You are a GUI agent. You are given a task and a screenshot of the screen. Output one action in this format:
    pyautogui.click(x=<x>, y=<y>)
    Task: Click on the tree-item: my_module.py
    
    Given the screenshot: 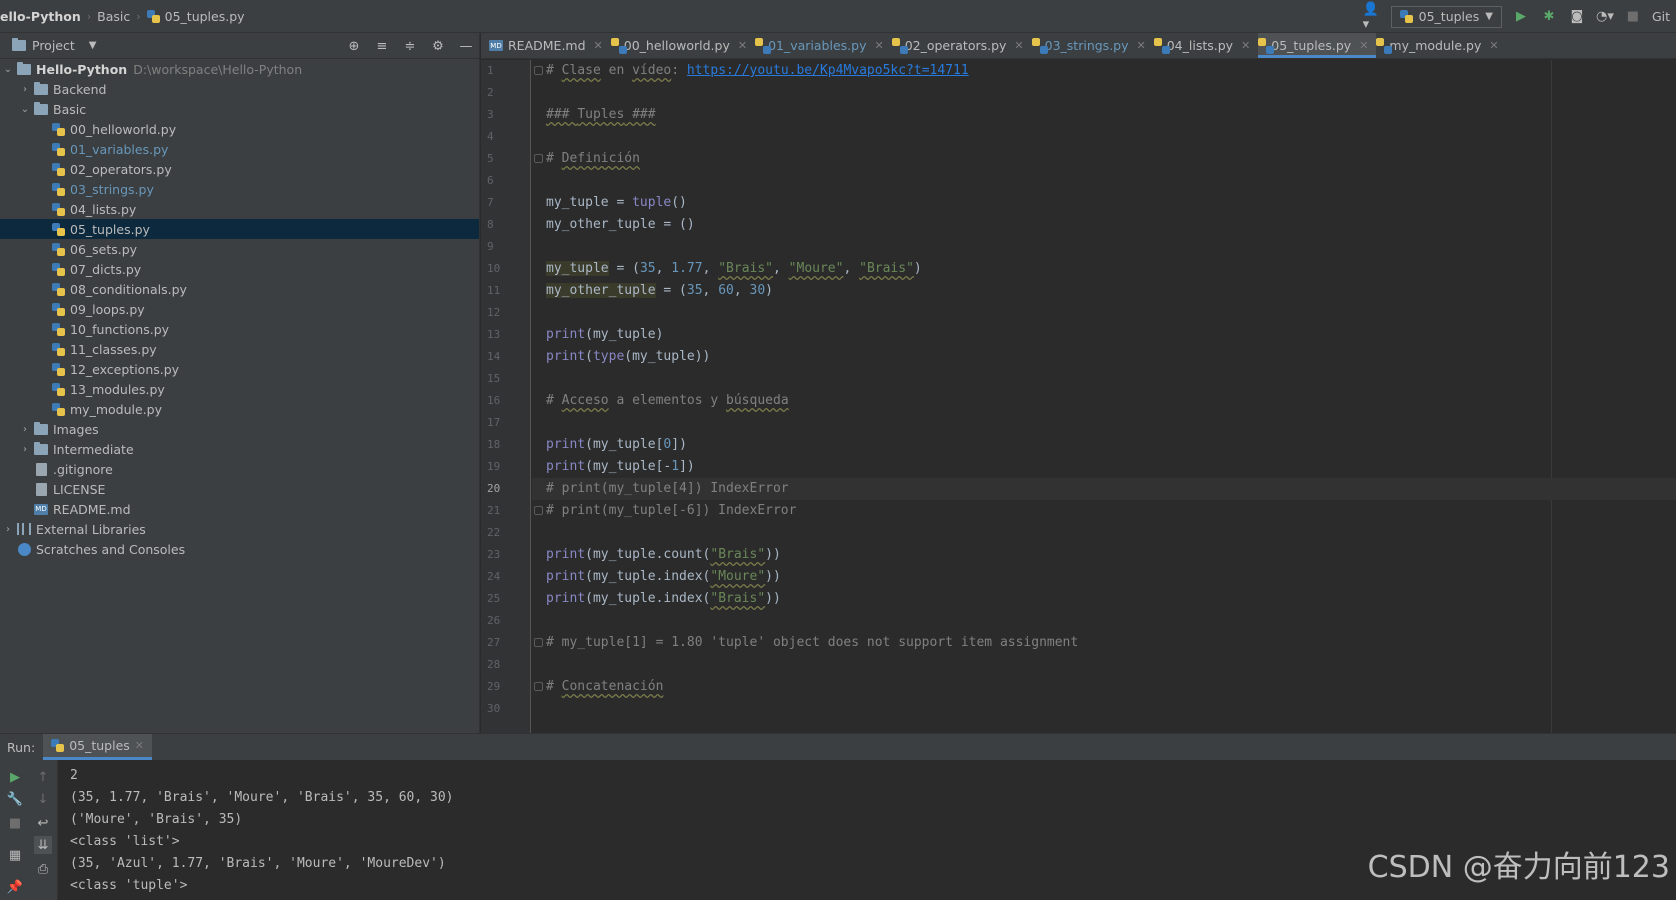 What is the action you would take?
    pyautogui.click(x=239, y=409)
    